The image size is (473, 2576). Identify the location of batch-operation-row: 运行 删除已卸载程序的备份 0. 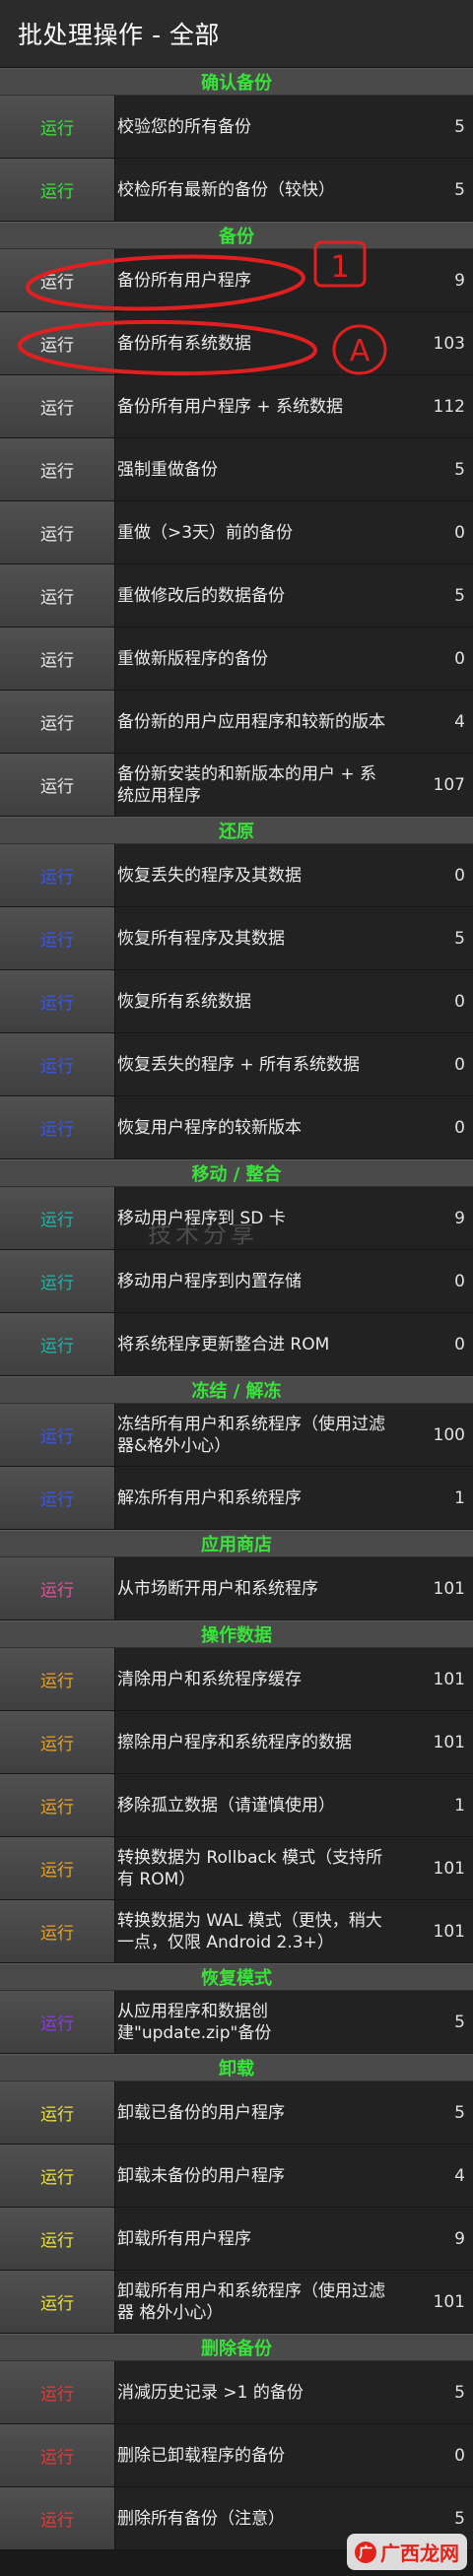
(236, 2455).